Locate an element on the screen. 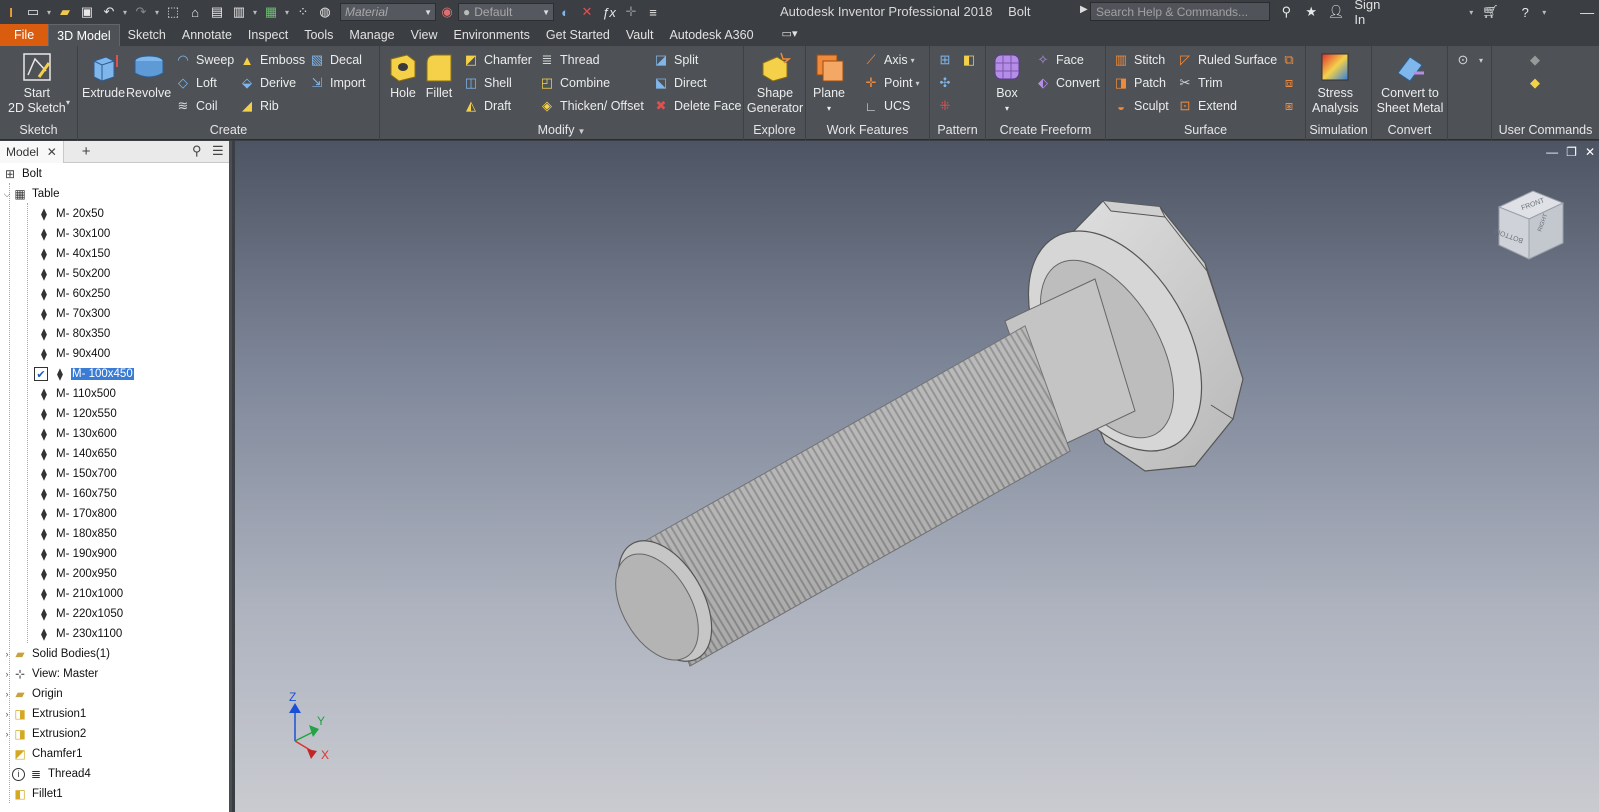 Image resolution: width=1599 pixels, height=812 pixels. shell-button: ◫ Shell is located at coordinates (487, 83).